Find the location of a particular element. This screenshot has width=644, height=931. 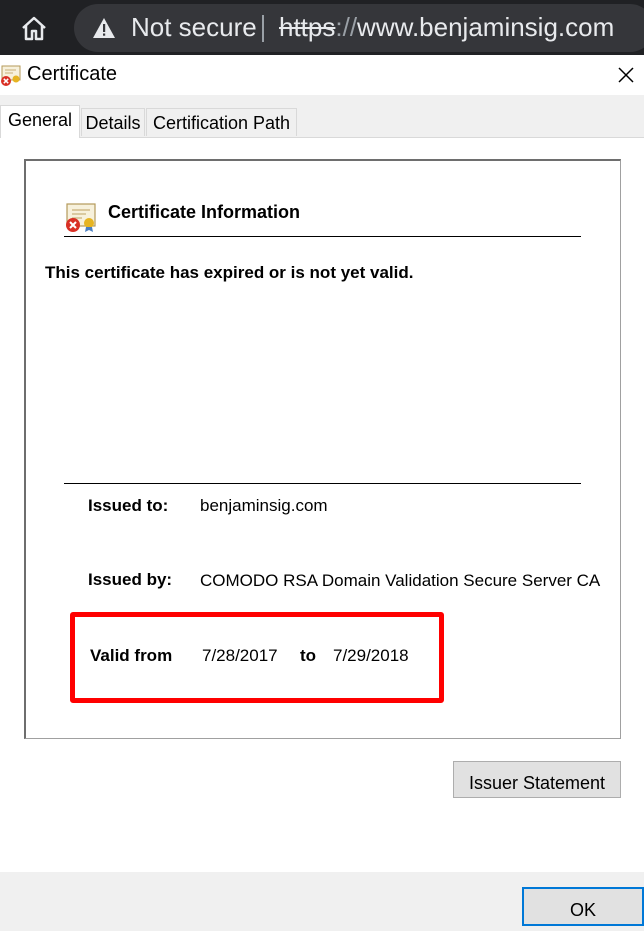

issued-to-label: Issued to: is located at coordinates (128, 505).